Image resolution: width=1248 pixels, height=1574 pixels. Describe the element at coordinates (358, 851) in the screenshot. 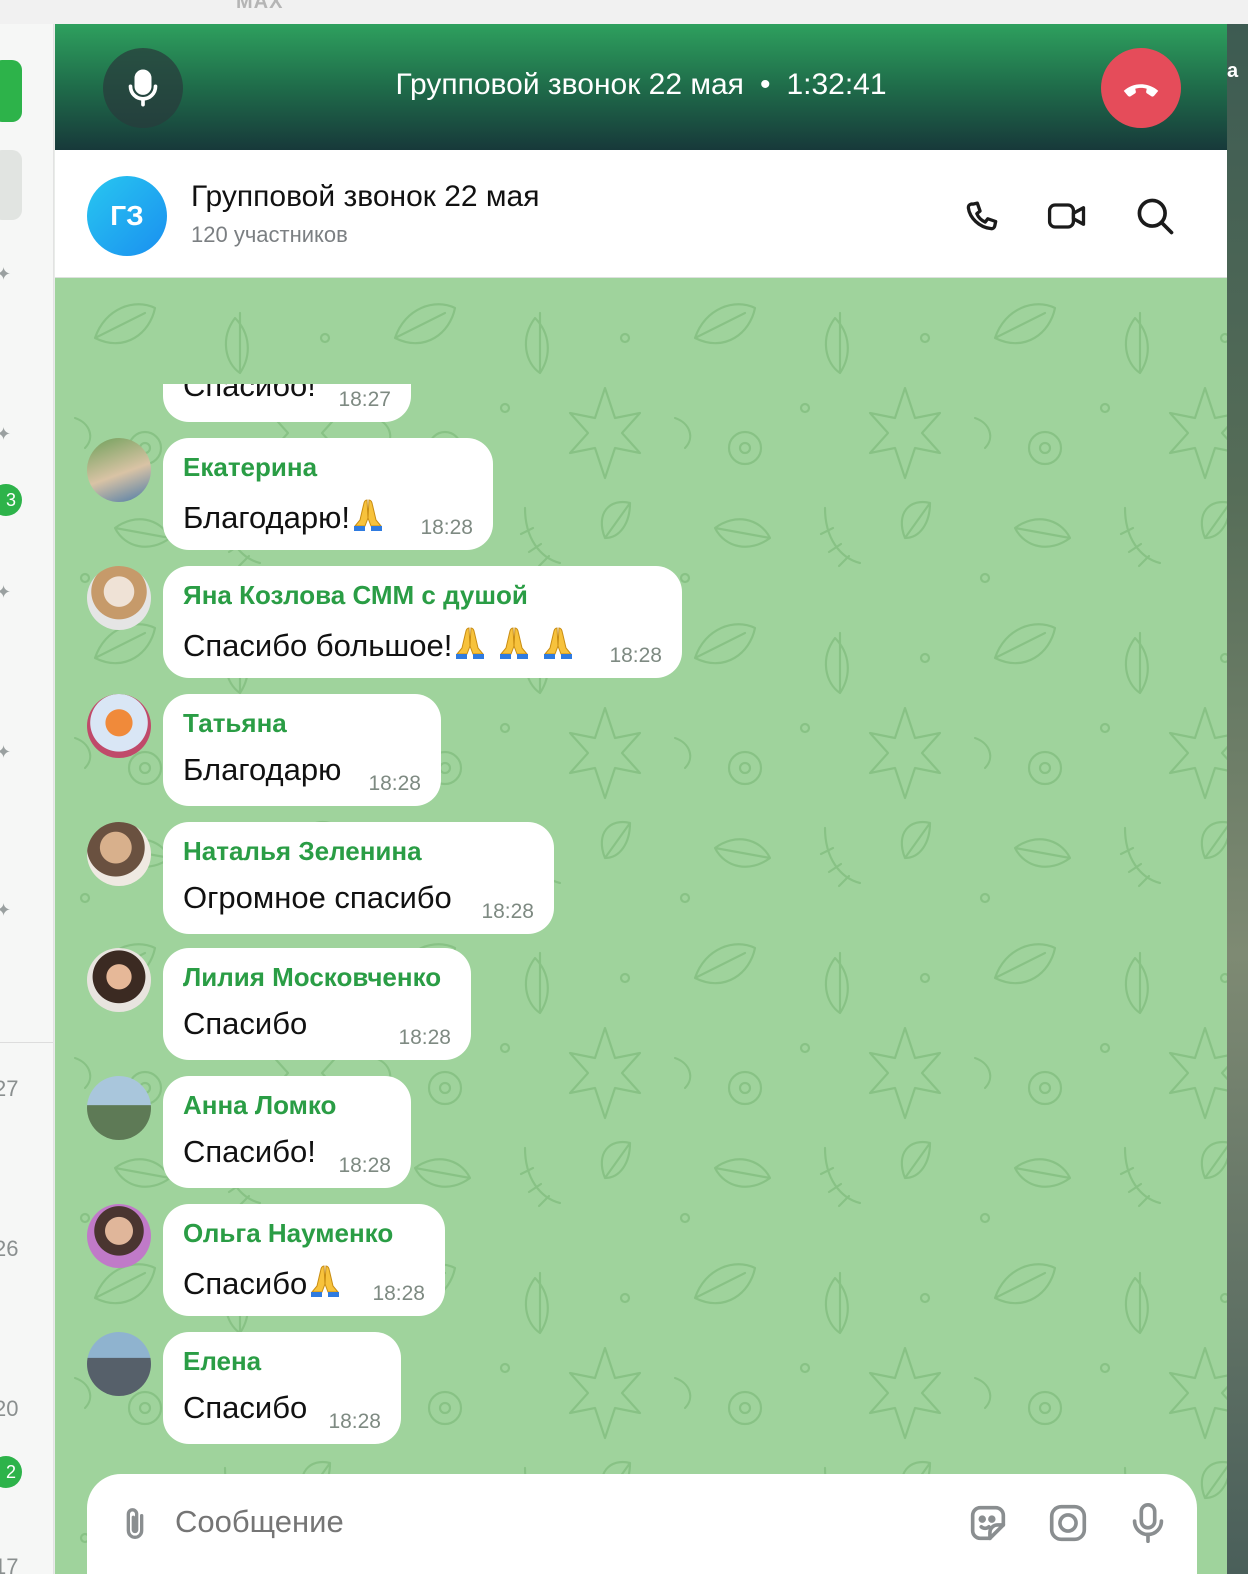

I see `message-author: Наталья Зеленина` at that location.